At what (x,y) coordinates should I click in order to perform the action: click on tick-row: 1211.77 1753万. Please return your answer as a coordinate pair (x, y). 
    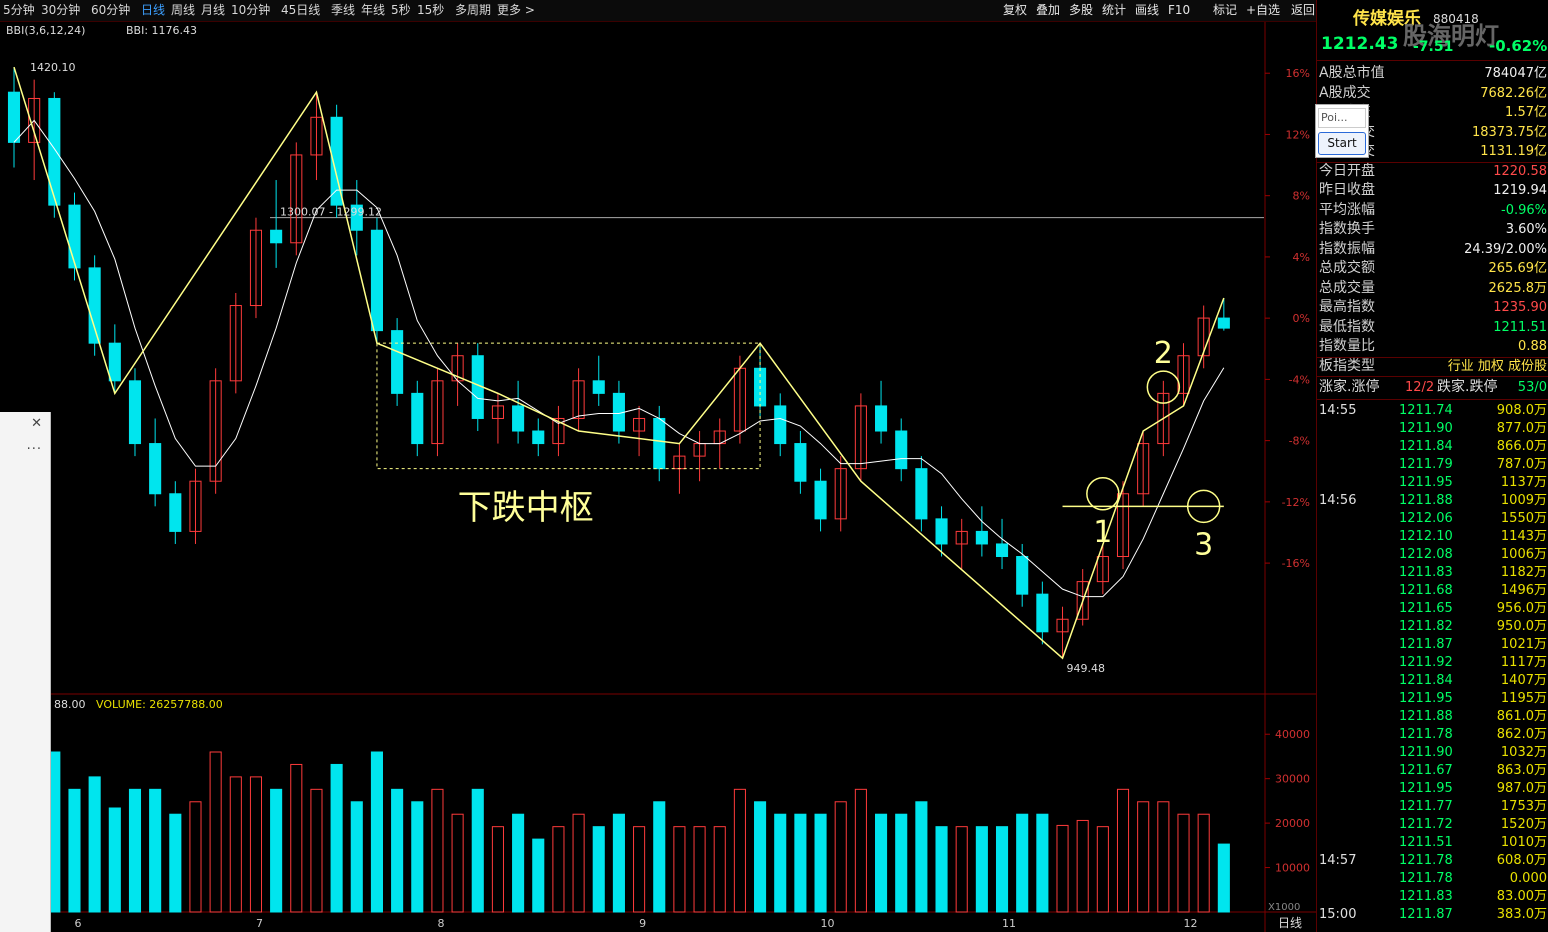
    Looking at the image, I should click on (1473, 806).